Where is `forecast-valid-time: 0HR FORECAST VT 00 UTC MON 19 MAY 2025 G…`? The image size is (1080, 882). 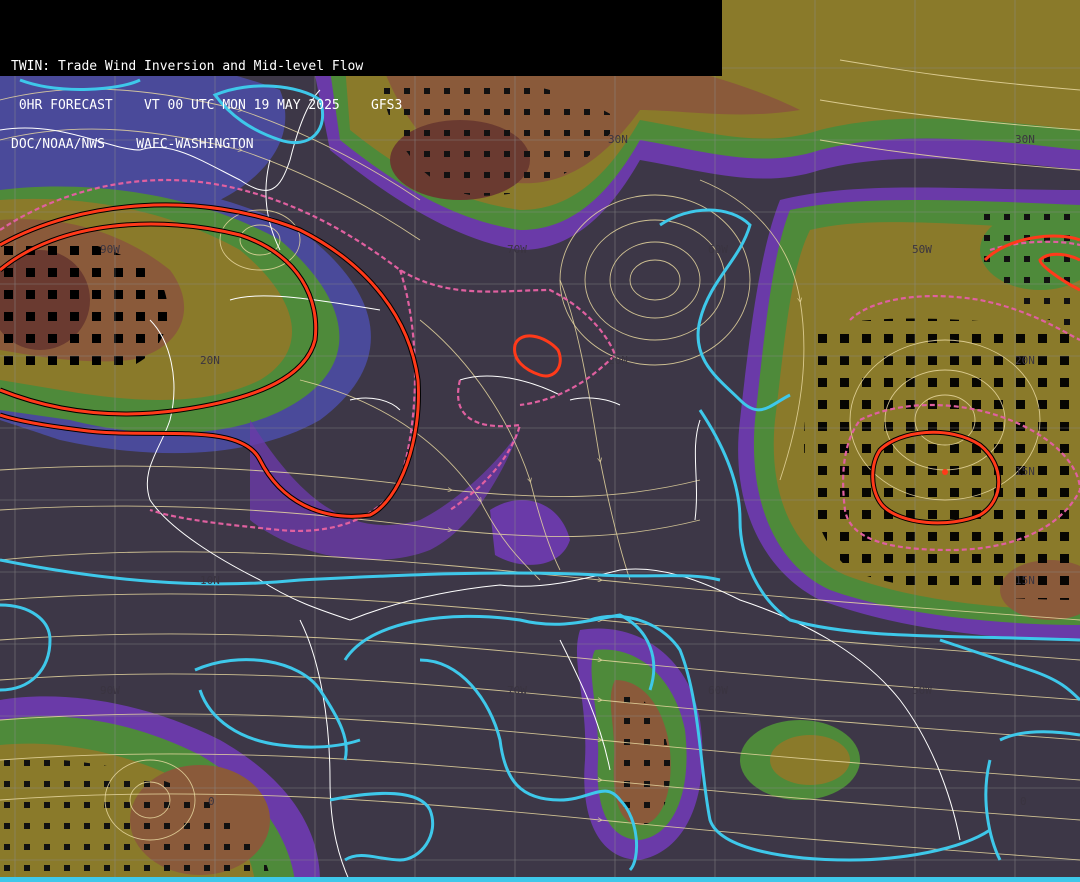
forecast-valid-time: 0HR FORECAST VT 00 UTC MON 19 MAY 2025 G… is located at coordinates (207, 105).